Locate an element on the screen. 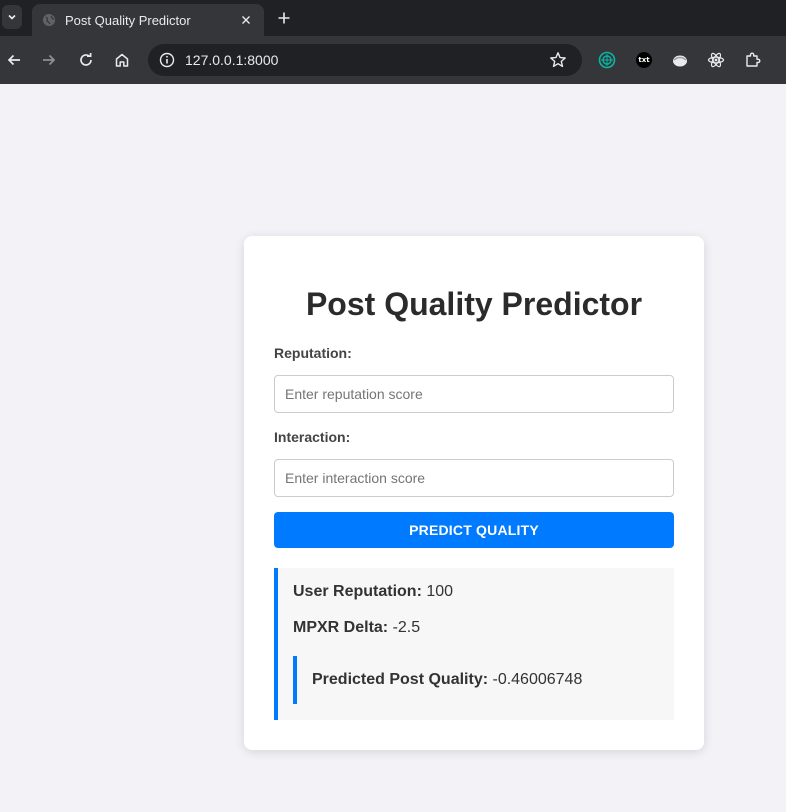  predicted-quality-label: Predicted Post Quality: is located at coordinates (402, 679).